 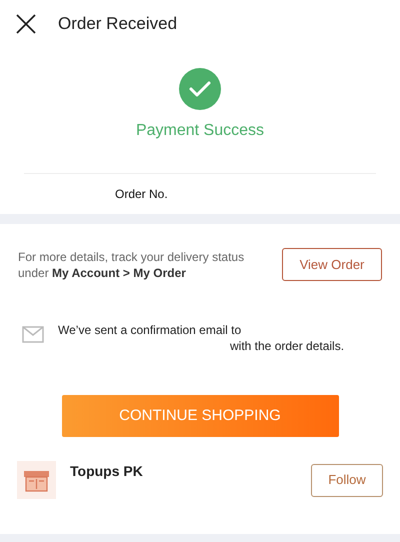 What do you see at coordinates (200, 131) in the screenshot?
I see `payment-status: Payment Success` at bounding box center [200, 131].